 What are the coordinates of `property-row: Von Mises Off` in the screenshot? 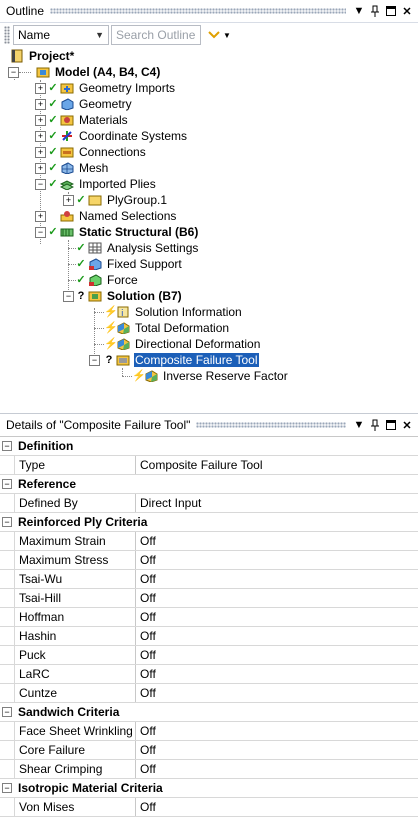 It's located at (209, 807).